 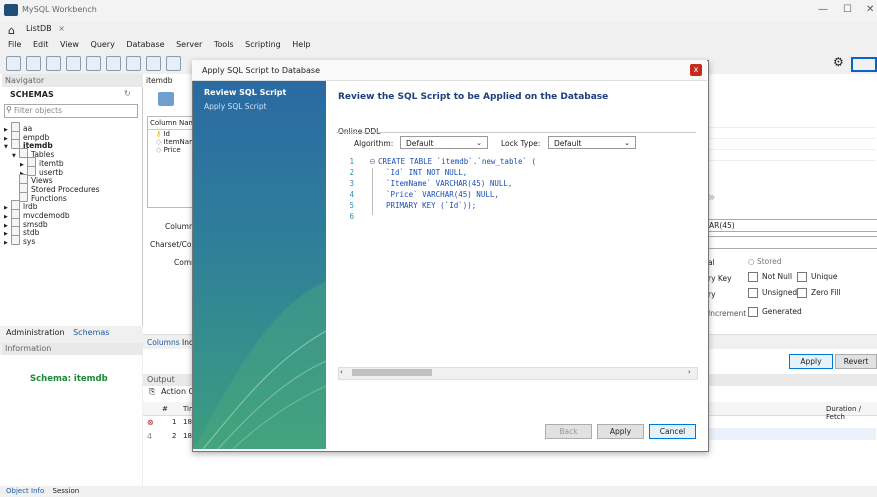 I want to click on tab-schemas: Schemas, so click(x=91, y=332).